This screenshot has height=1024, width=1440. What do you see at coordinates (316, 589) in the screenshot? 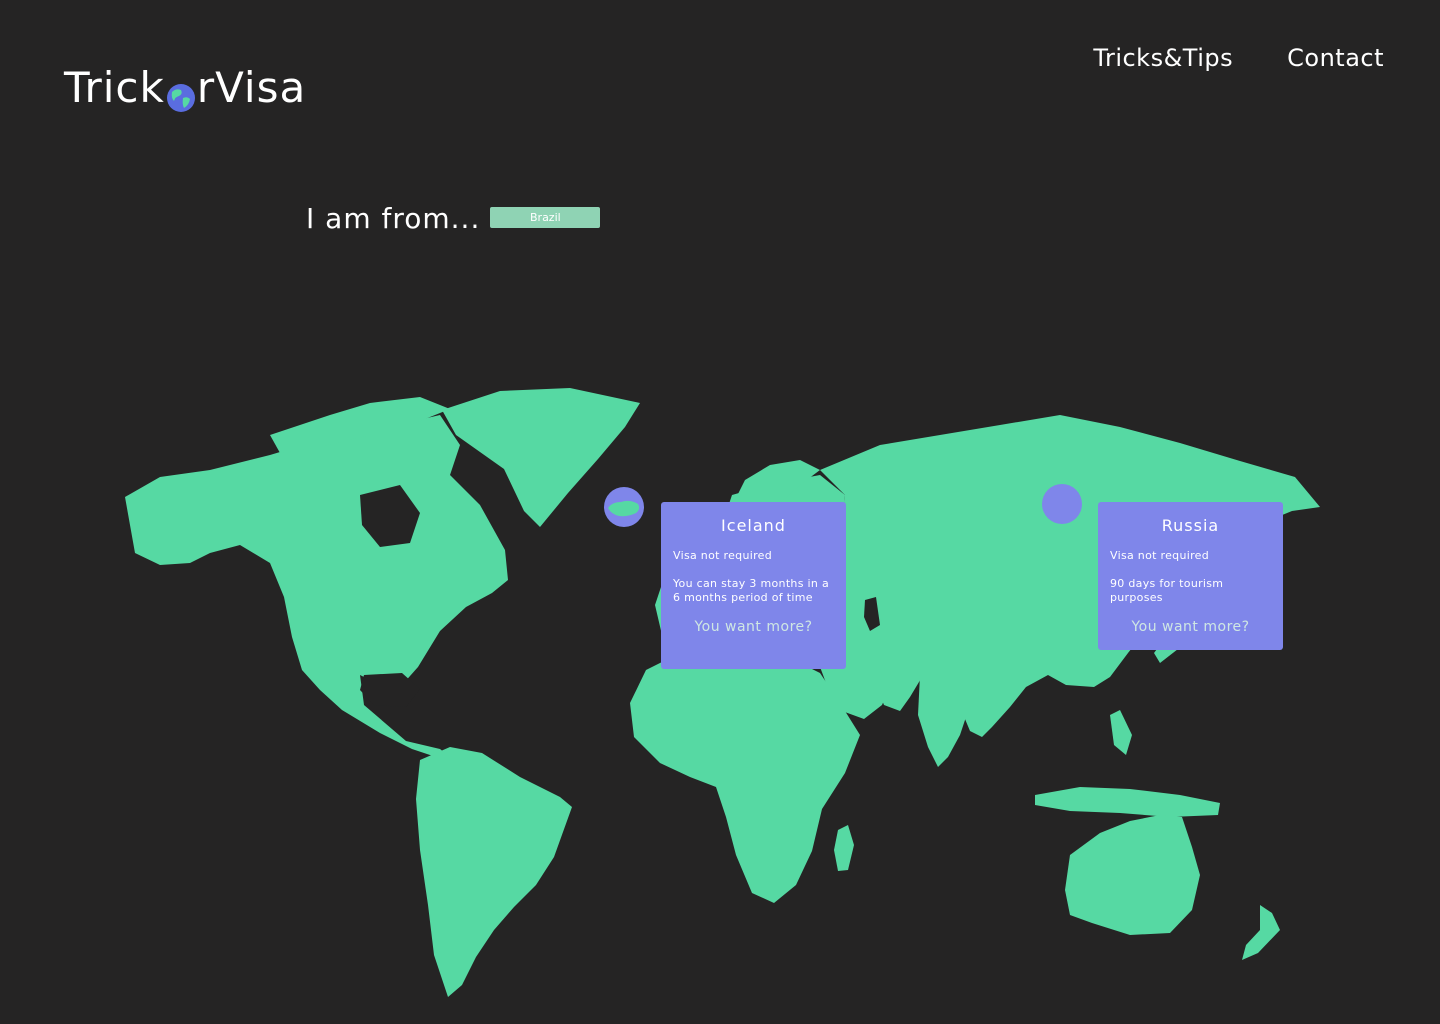
I see `north-america-shape` at bounding box center [316, 589].